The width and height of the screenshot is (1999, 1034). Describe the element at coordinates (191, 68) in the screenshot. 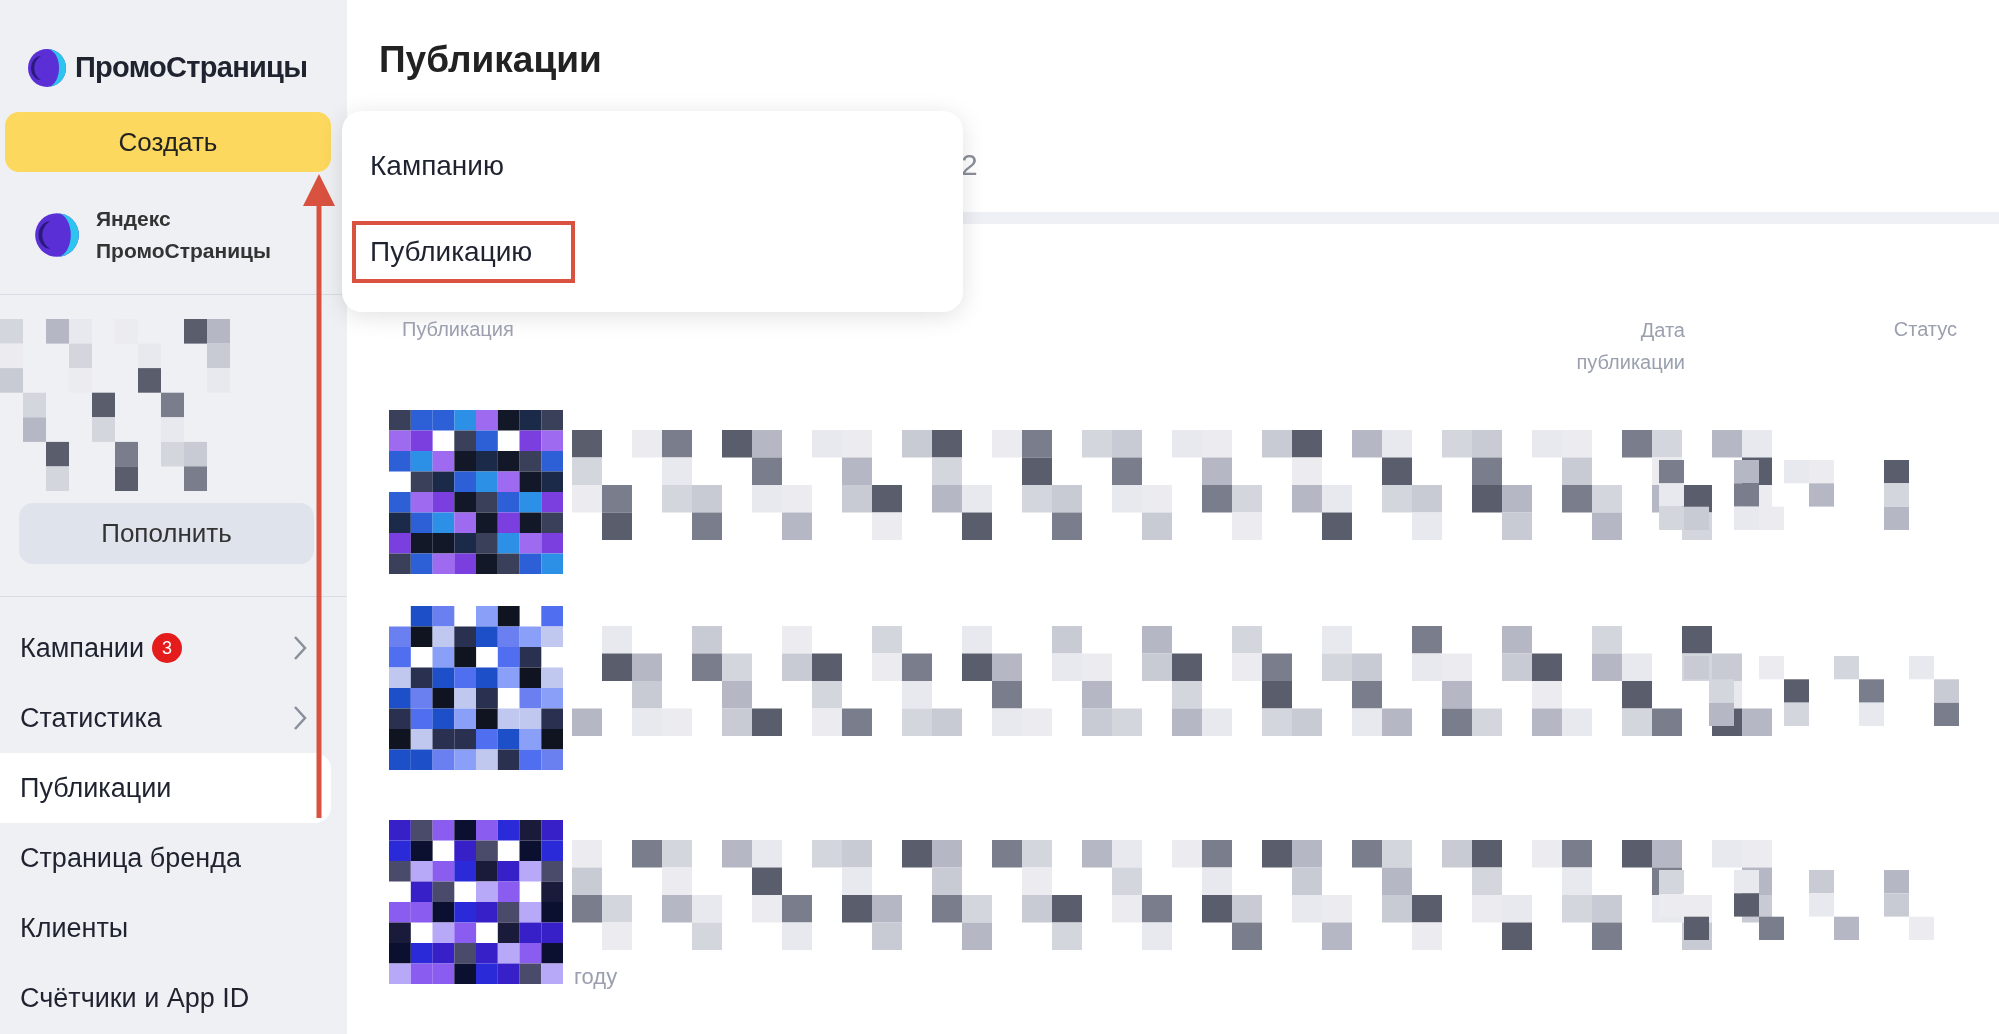

I see `logo-text: ПромоСтраницы` at that location.